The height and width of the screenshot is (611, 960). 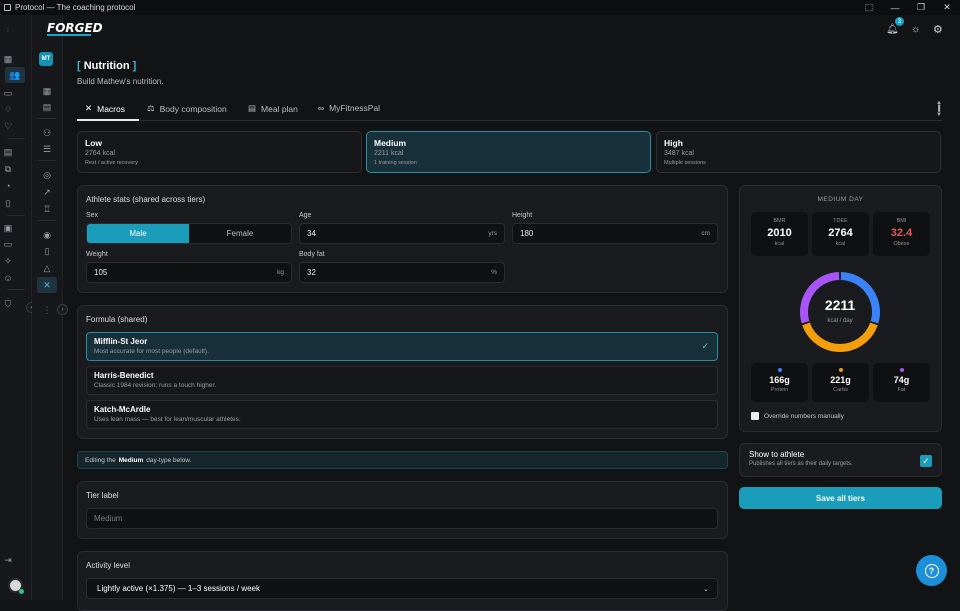 What do you see at coordinates (47, 175) in the screenshot?
I see `check-circle-icon: ◎` at bounding box center [47, 175].